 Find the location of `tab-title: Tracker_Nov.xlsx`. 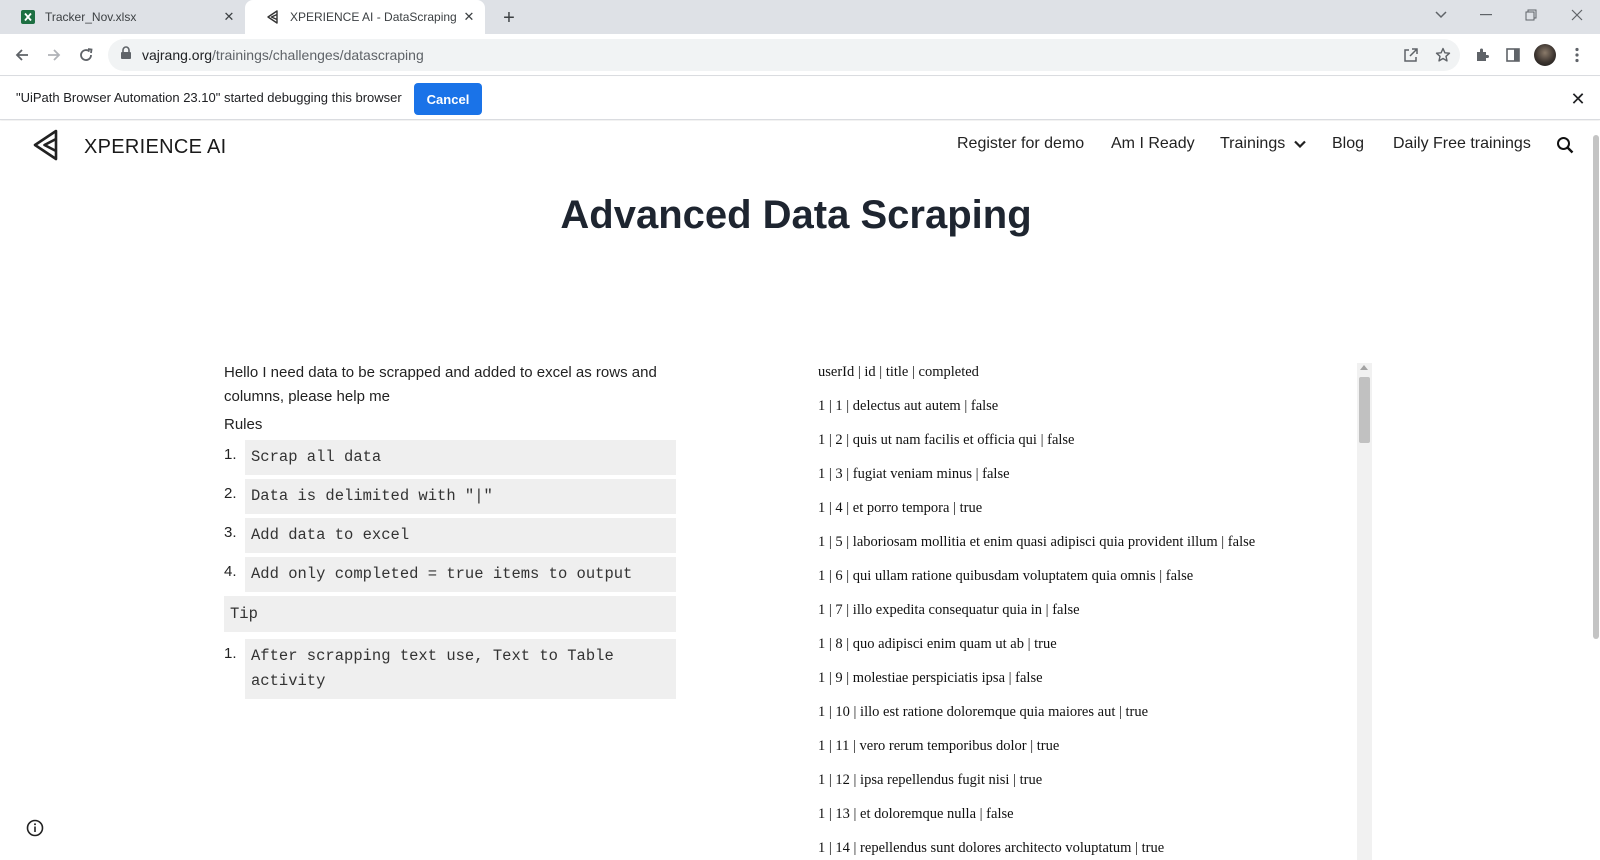

tab-title: Tracker_Nov.xlsx is located at coordinates (91, 17).